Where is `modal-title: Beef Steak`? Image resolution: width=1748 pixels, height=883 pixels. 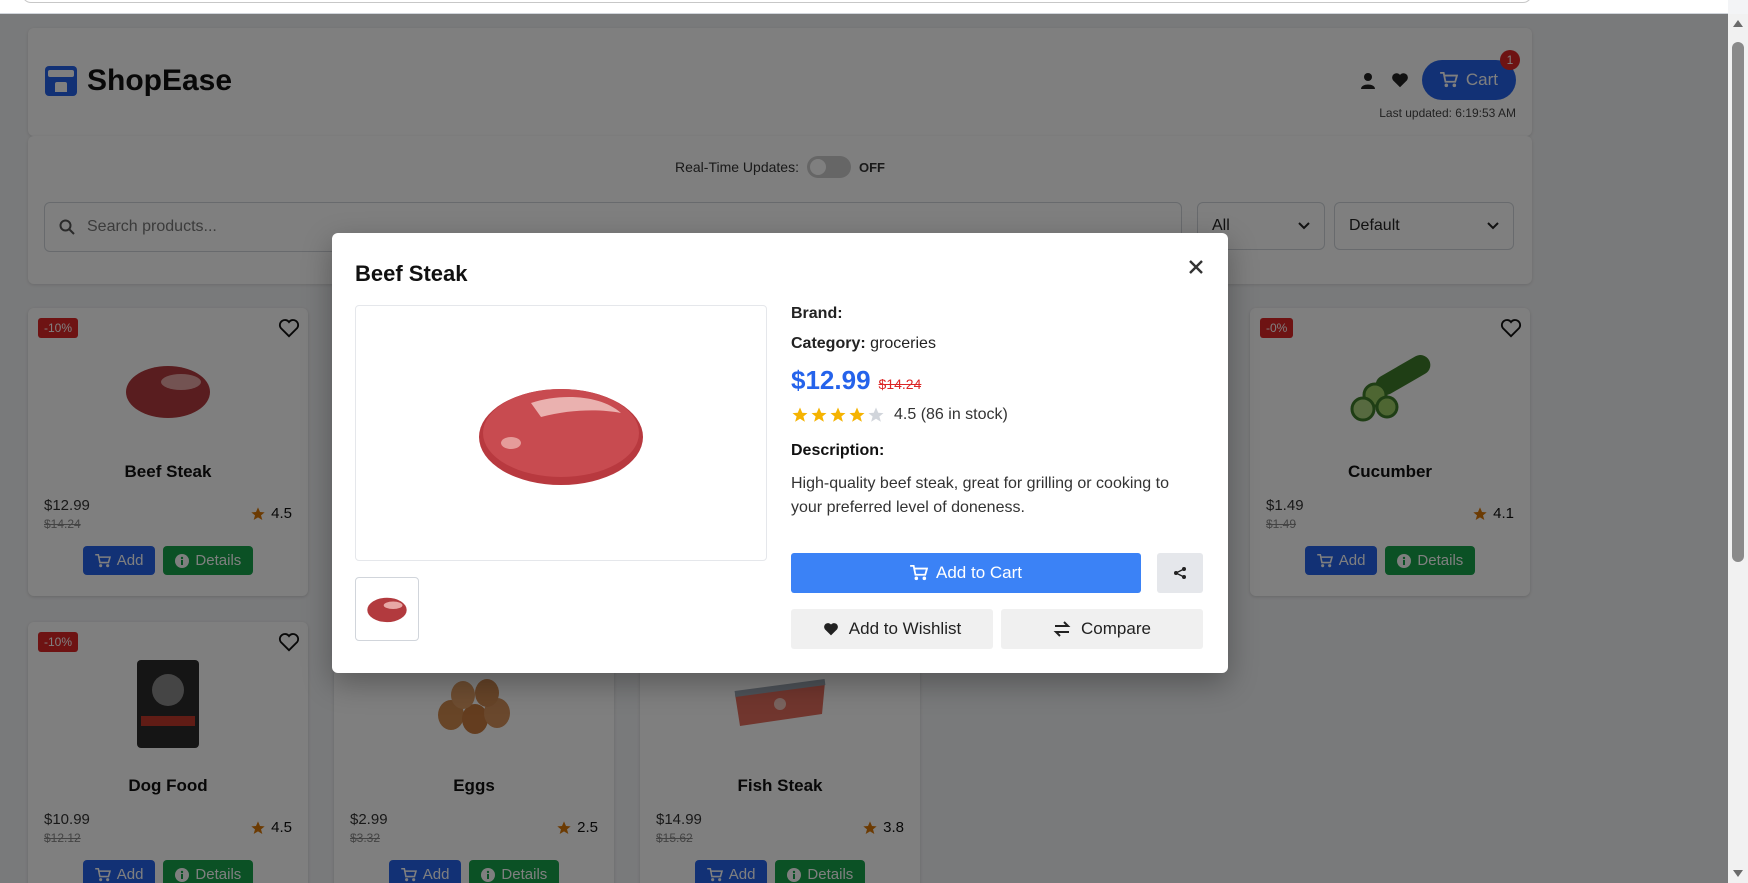 modal-title: Beef Steak is located at coordinates (411, 273).